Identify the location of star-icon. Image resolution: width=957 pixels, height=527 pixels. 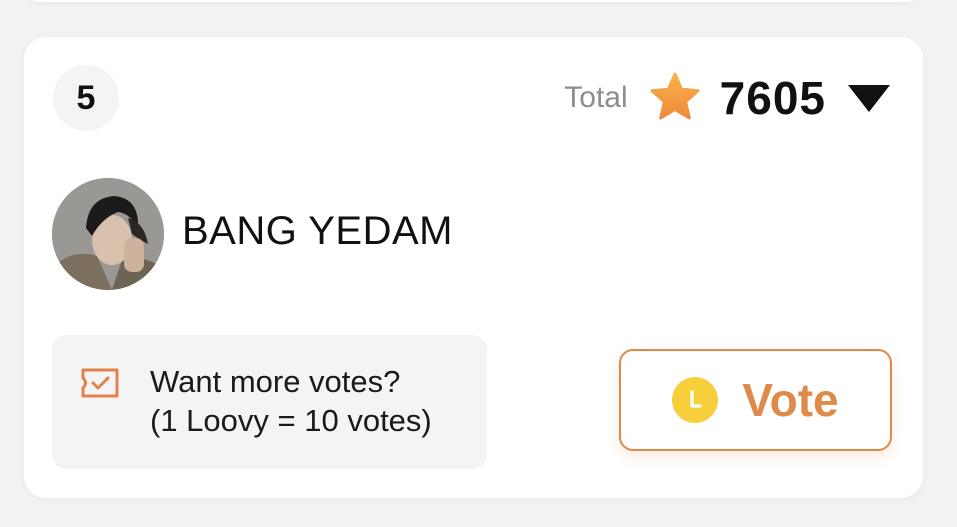
(675, 96).